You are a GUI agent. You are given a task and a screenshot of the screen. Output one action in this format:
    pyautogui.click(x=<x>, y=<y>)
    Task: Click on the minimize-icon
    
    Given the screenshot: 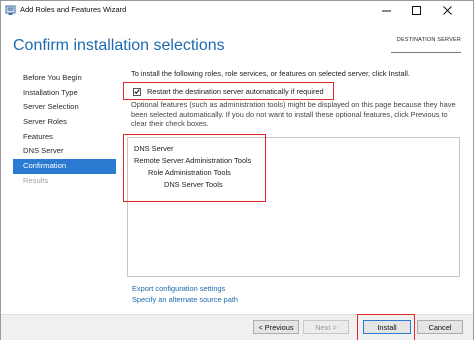 What is the action you would take?
    pyautogui.click(x=386, y=11)
    